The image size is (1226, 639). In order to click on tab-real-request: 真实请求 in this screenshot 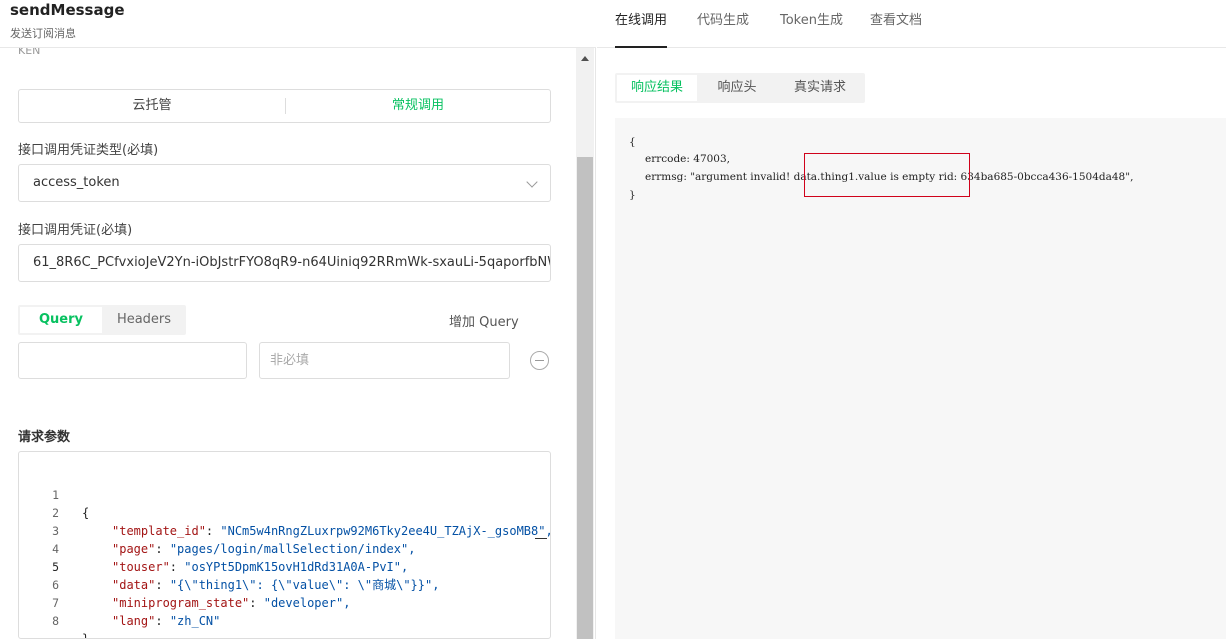, I will do `click(820, 88)`.